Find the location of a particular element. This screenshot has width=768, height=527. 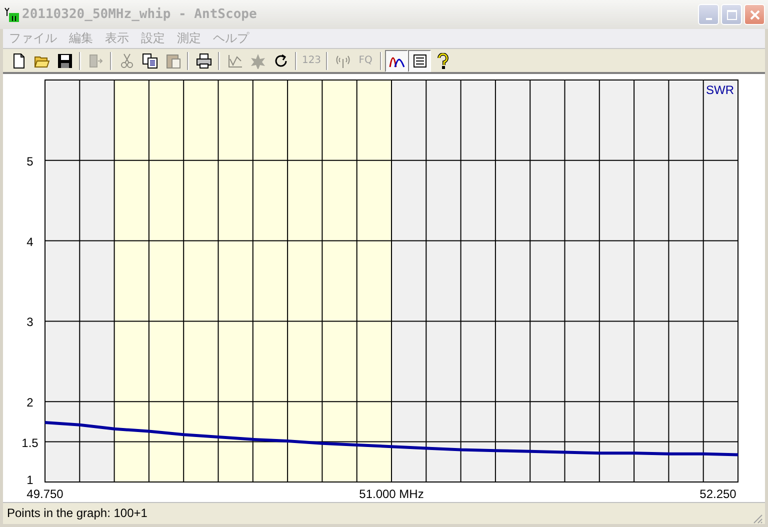

new-file-icon is located at coordinates (18, 60).